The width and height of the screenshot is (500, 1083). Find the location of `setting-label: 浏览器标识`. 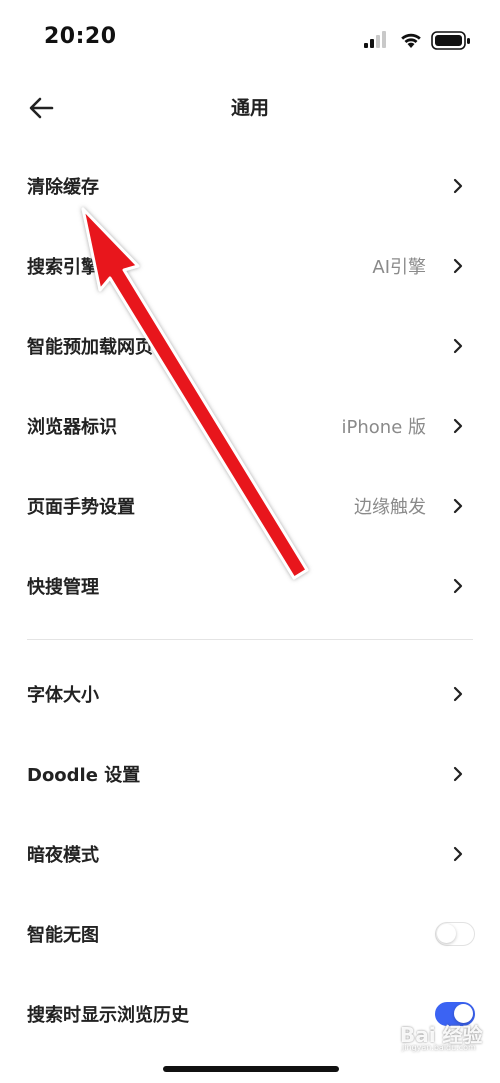

setting-label: 浏览器标识 is located at coordinates (72, 427).